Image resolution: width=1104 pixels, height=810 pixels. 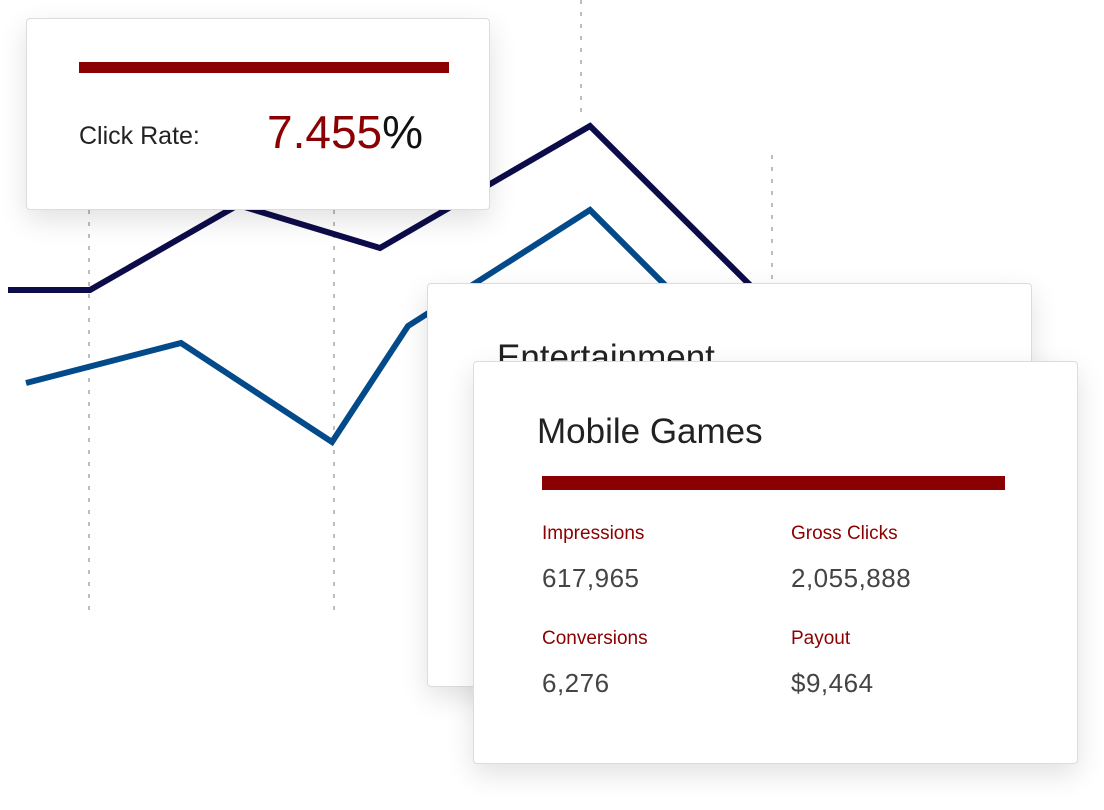 What do you see at coordinates (403, 132) in the screenshot?
I see `click-rate-unit: %` at bounding box center [403, 132].